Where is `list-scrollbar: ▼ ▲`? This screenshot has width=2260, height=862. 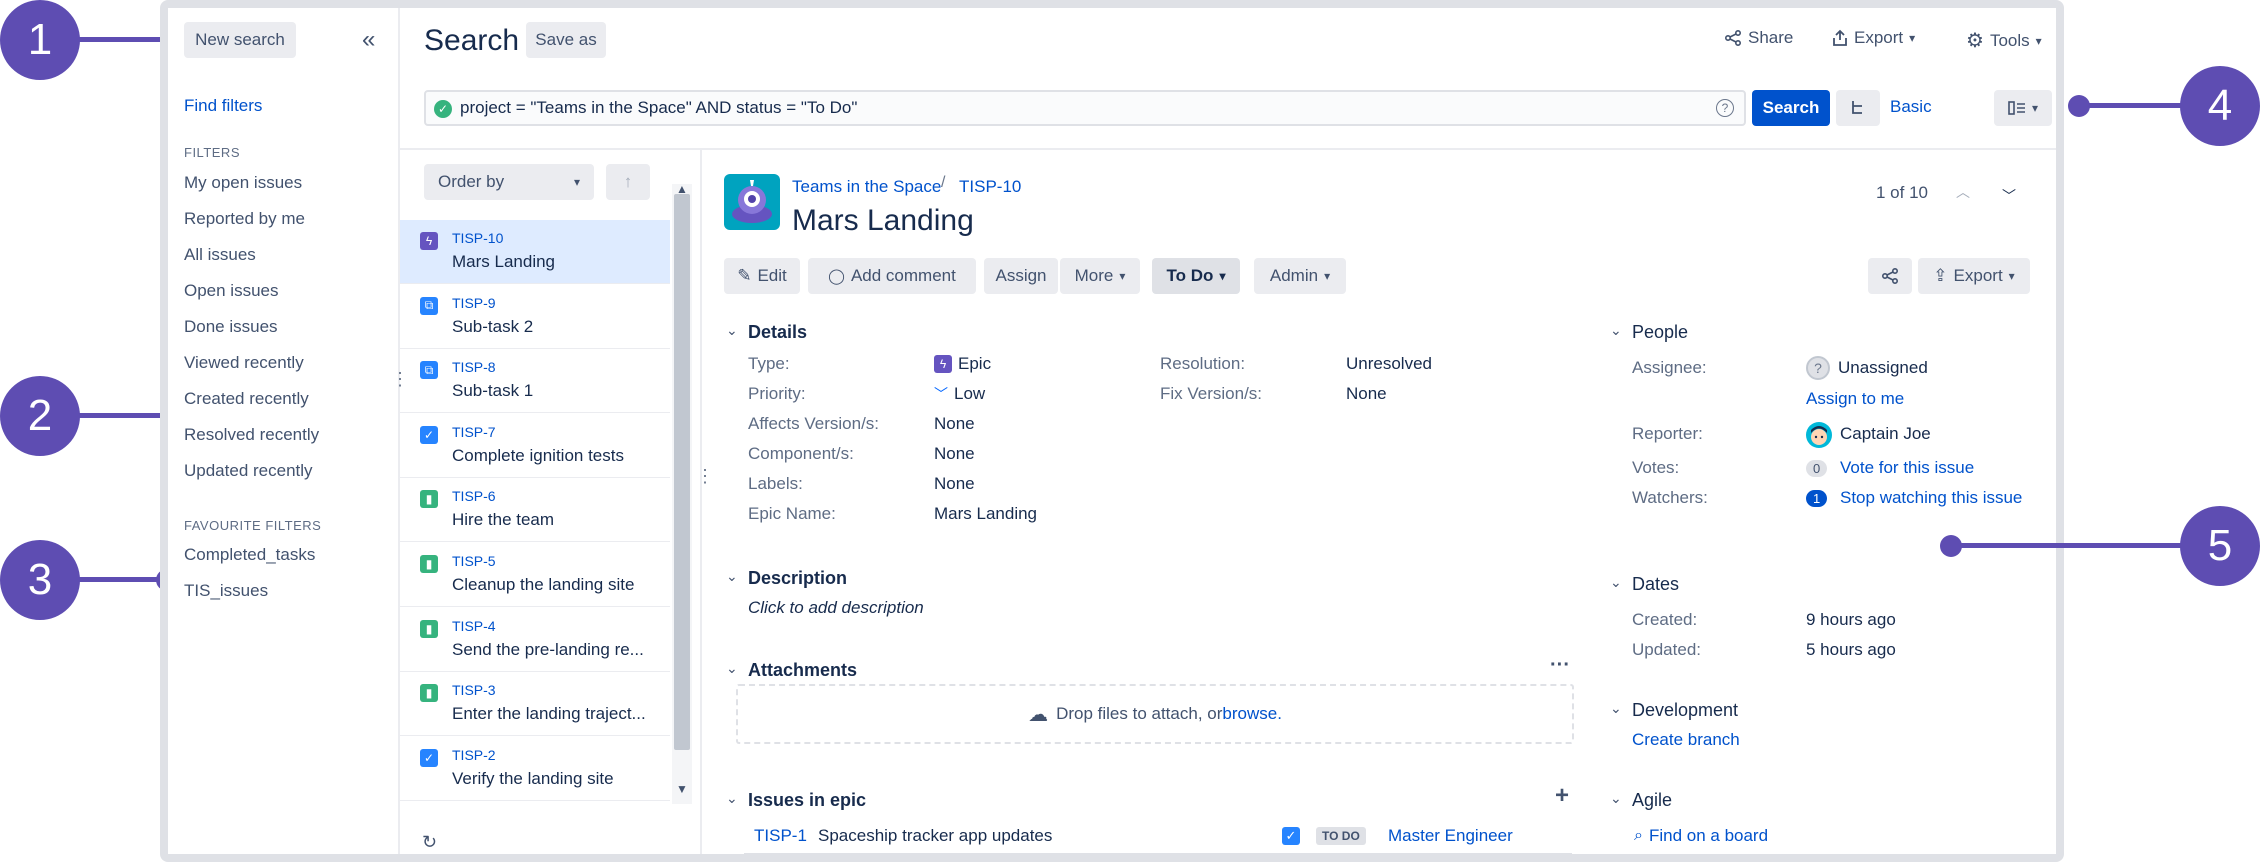 list-scrollbar: ▼ ▲ is located at coordinates (682, 493).